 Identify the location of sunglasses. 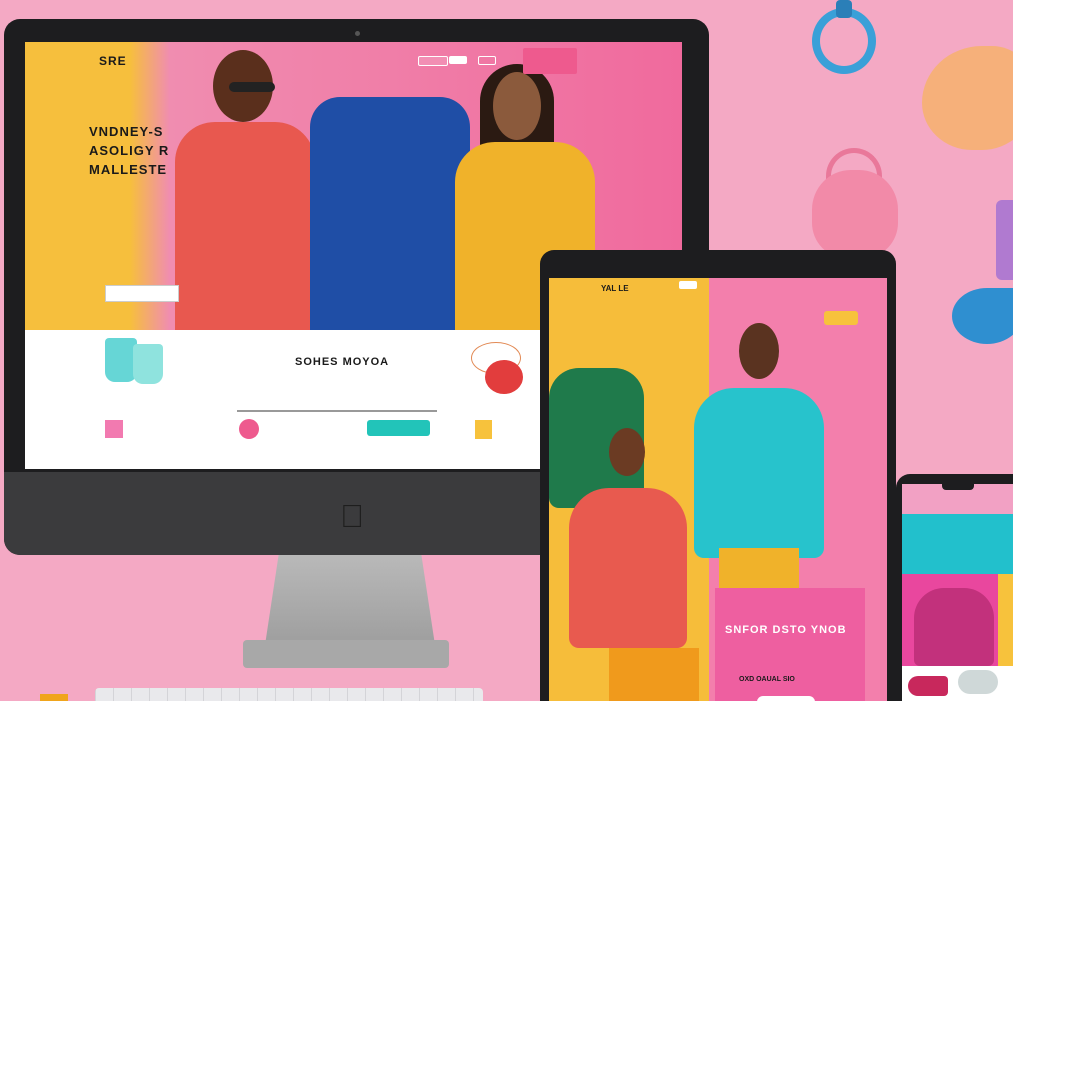
(252, 87).